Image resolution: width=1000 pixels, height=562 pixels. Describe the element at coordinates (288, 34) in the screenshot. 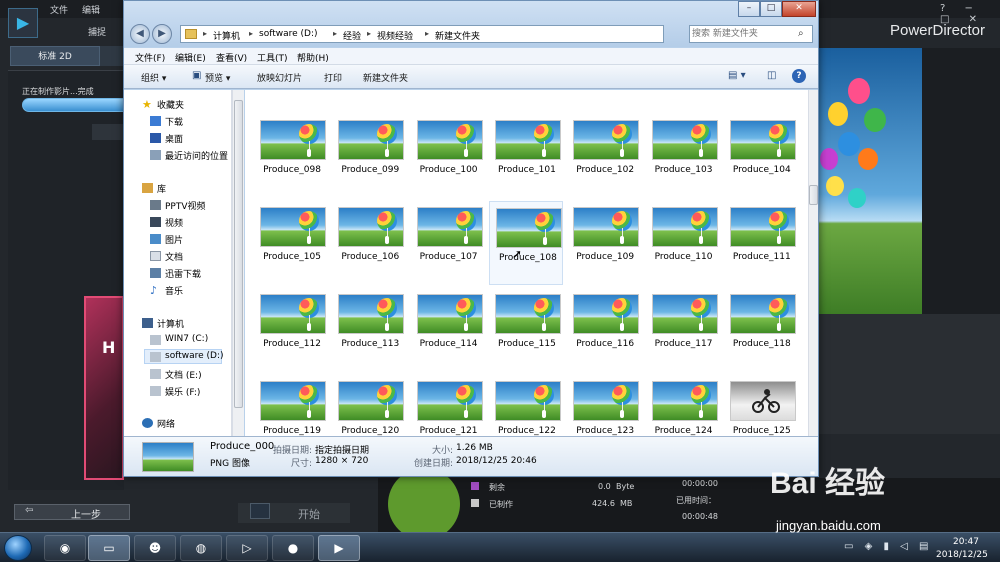

I see `breadcrumb-software-d: software (D:)` at that location.